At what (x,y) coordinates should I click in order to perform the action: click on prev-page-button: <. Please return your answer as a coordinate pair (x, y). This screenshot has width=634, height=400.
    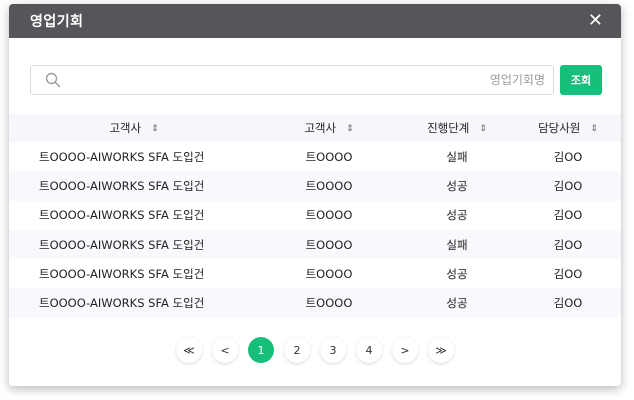
    Looking at the image, I should click on (225, 350).